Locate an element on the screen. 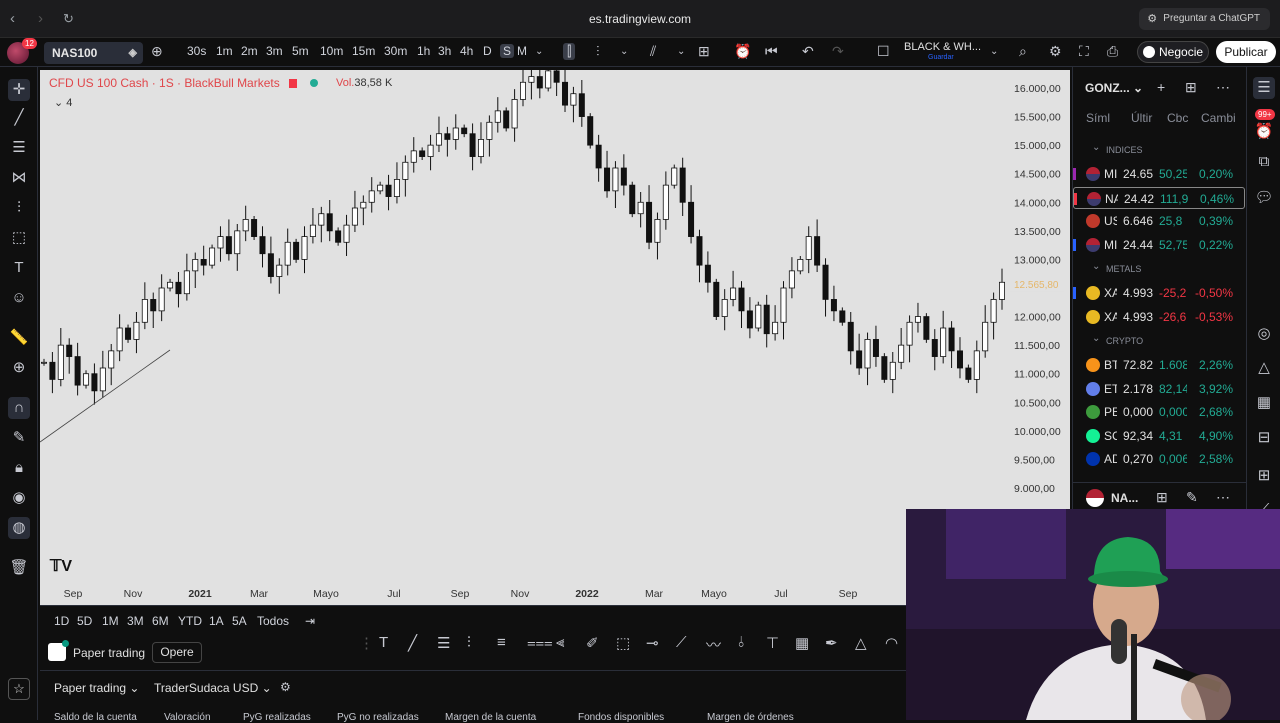 Image resolution: width=1280 pixels, height=723 pixels. projection-icon: ⫶ is located at coordinates (19, 208).